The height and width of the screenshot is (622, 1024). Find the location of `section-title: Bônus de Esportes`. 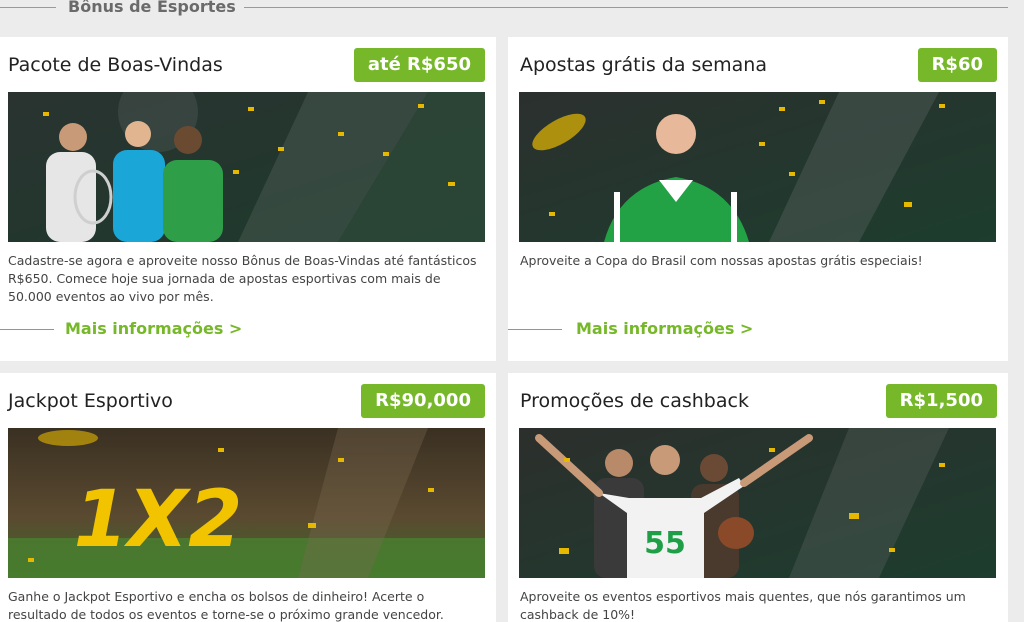

section-title: Bônus de Esportes is located at coordinates (152, 8).